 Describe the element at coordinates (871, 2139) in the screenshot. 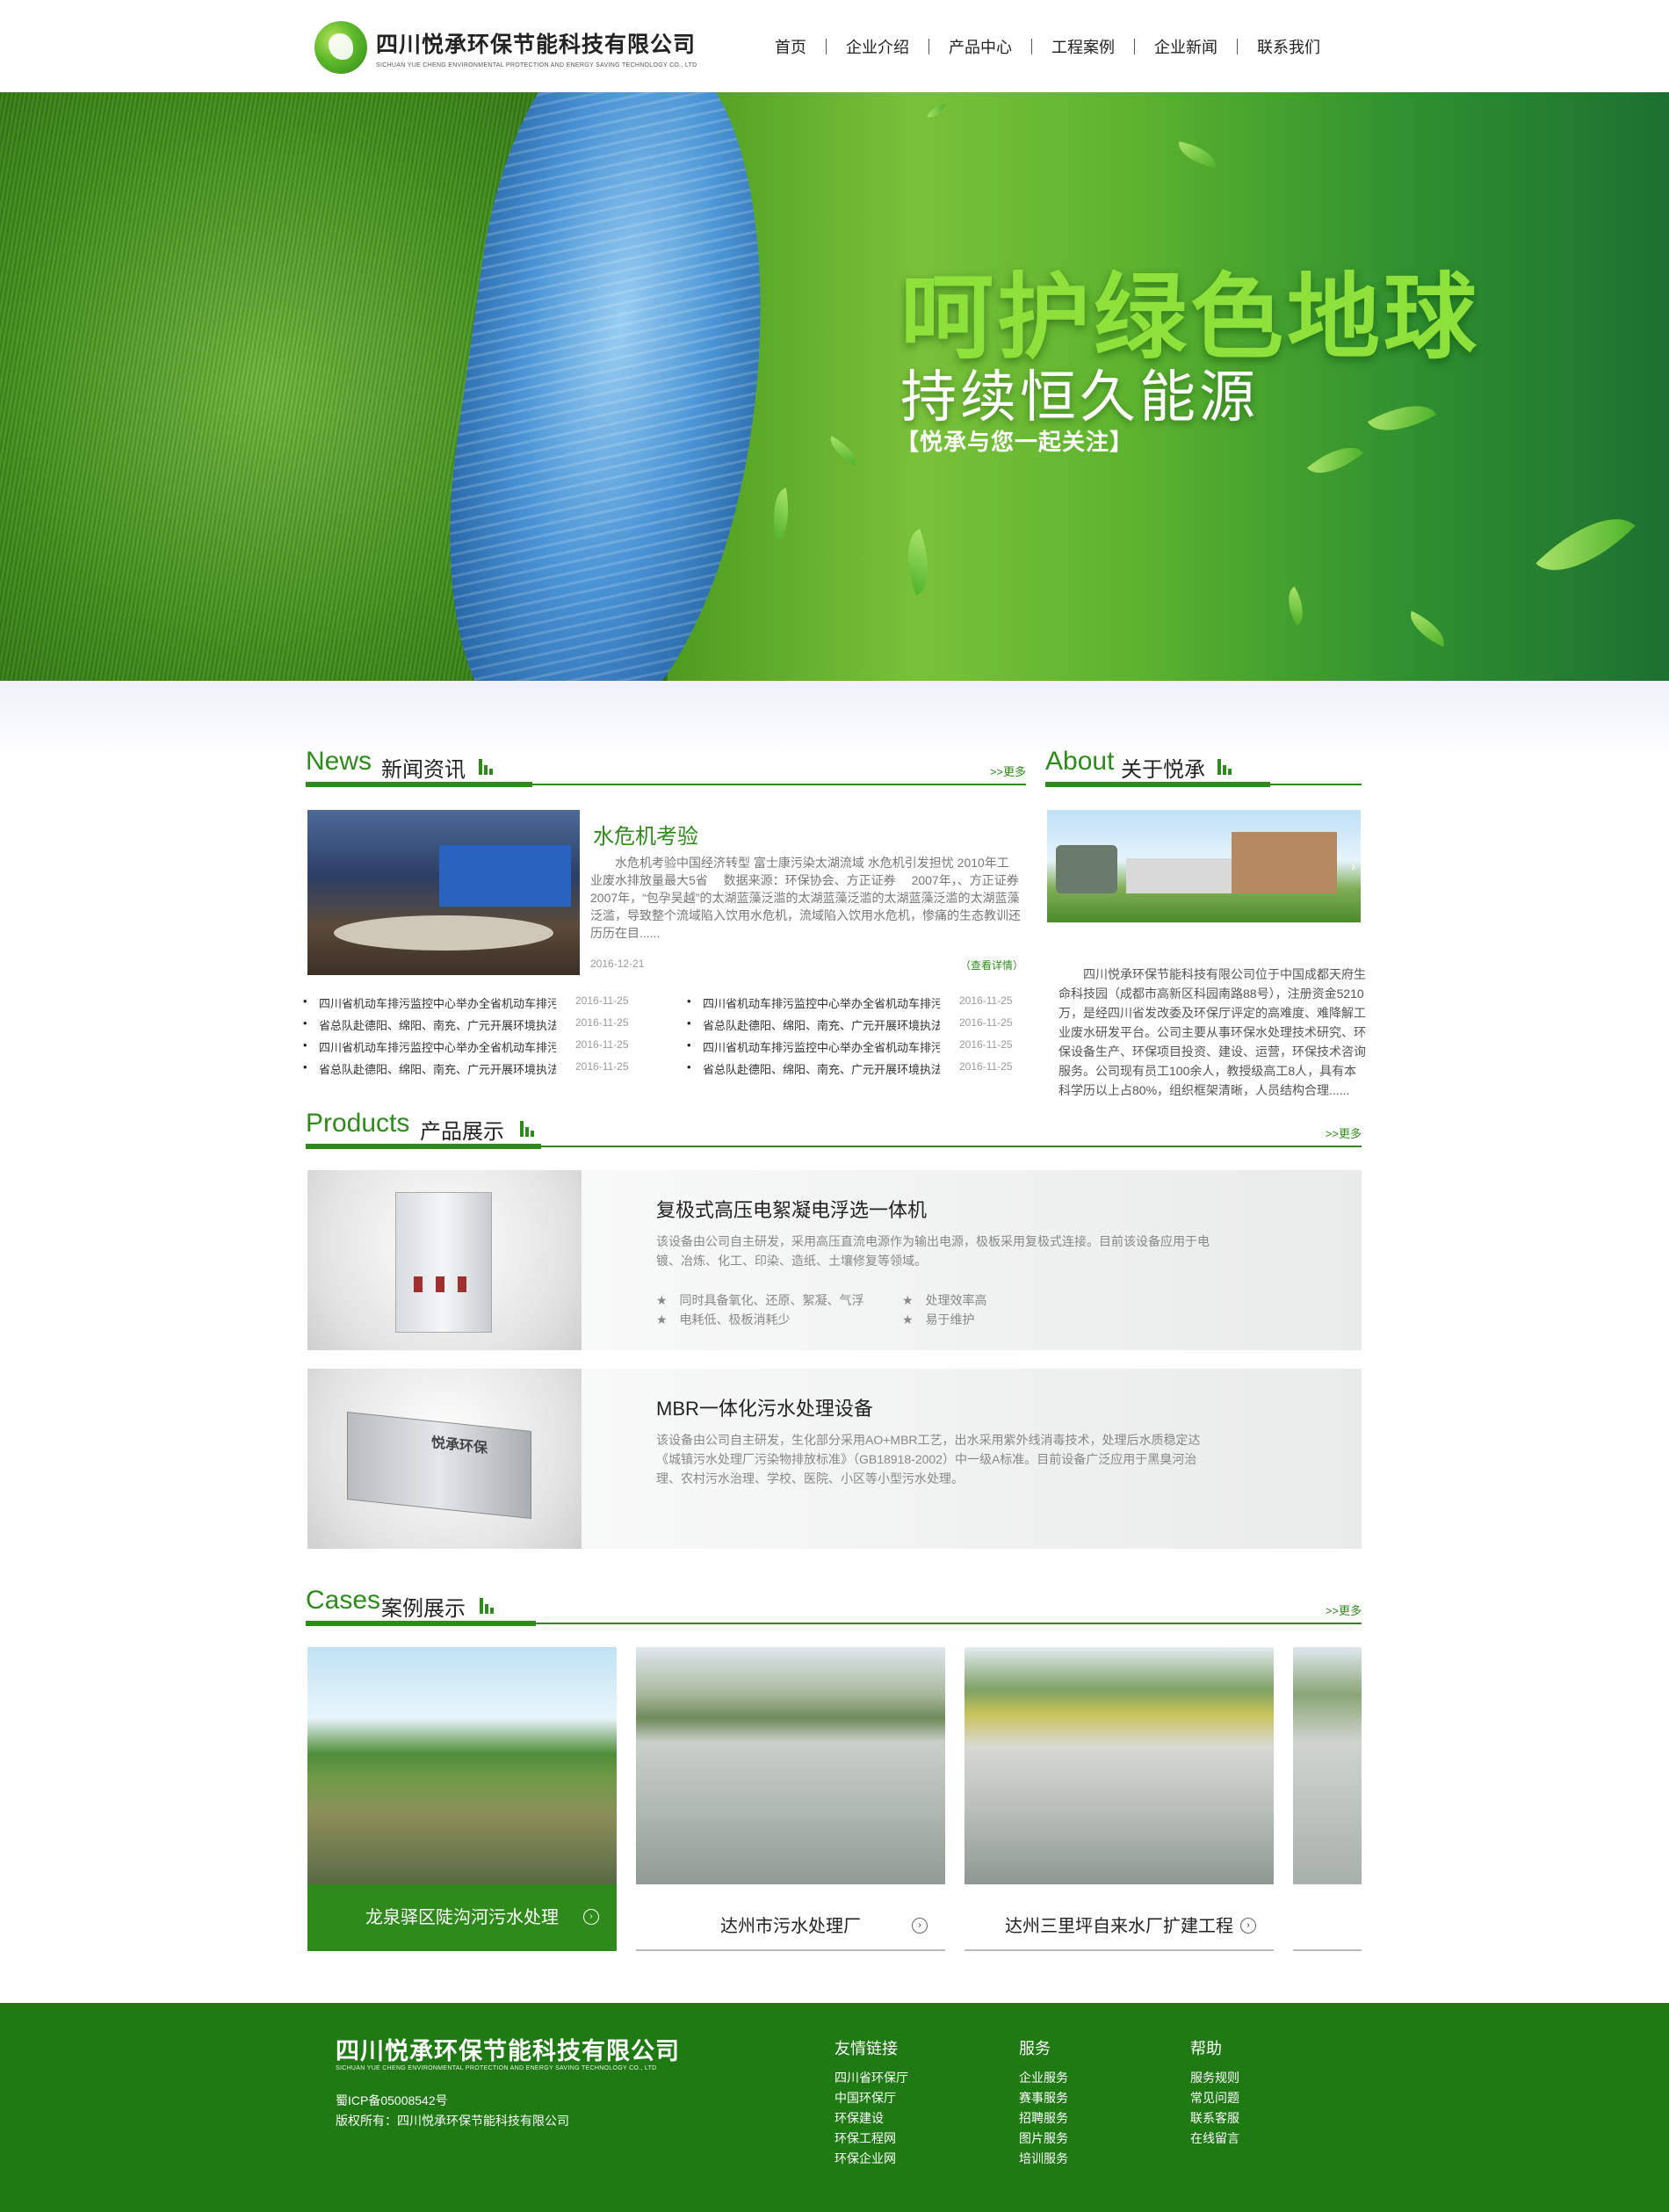

I see `footer-link: 环保工程网` at that location.